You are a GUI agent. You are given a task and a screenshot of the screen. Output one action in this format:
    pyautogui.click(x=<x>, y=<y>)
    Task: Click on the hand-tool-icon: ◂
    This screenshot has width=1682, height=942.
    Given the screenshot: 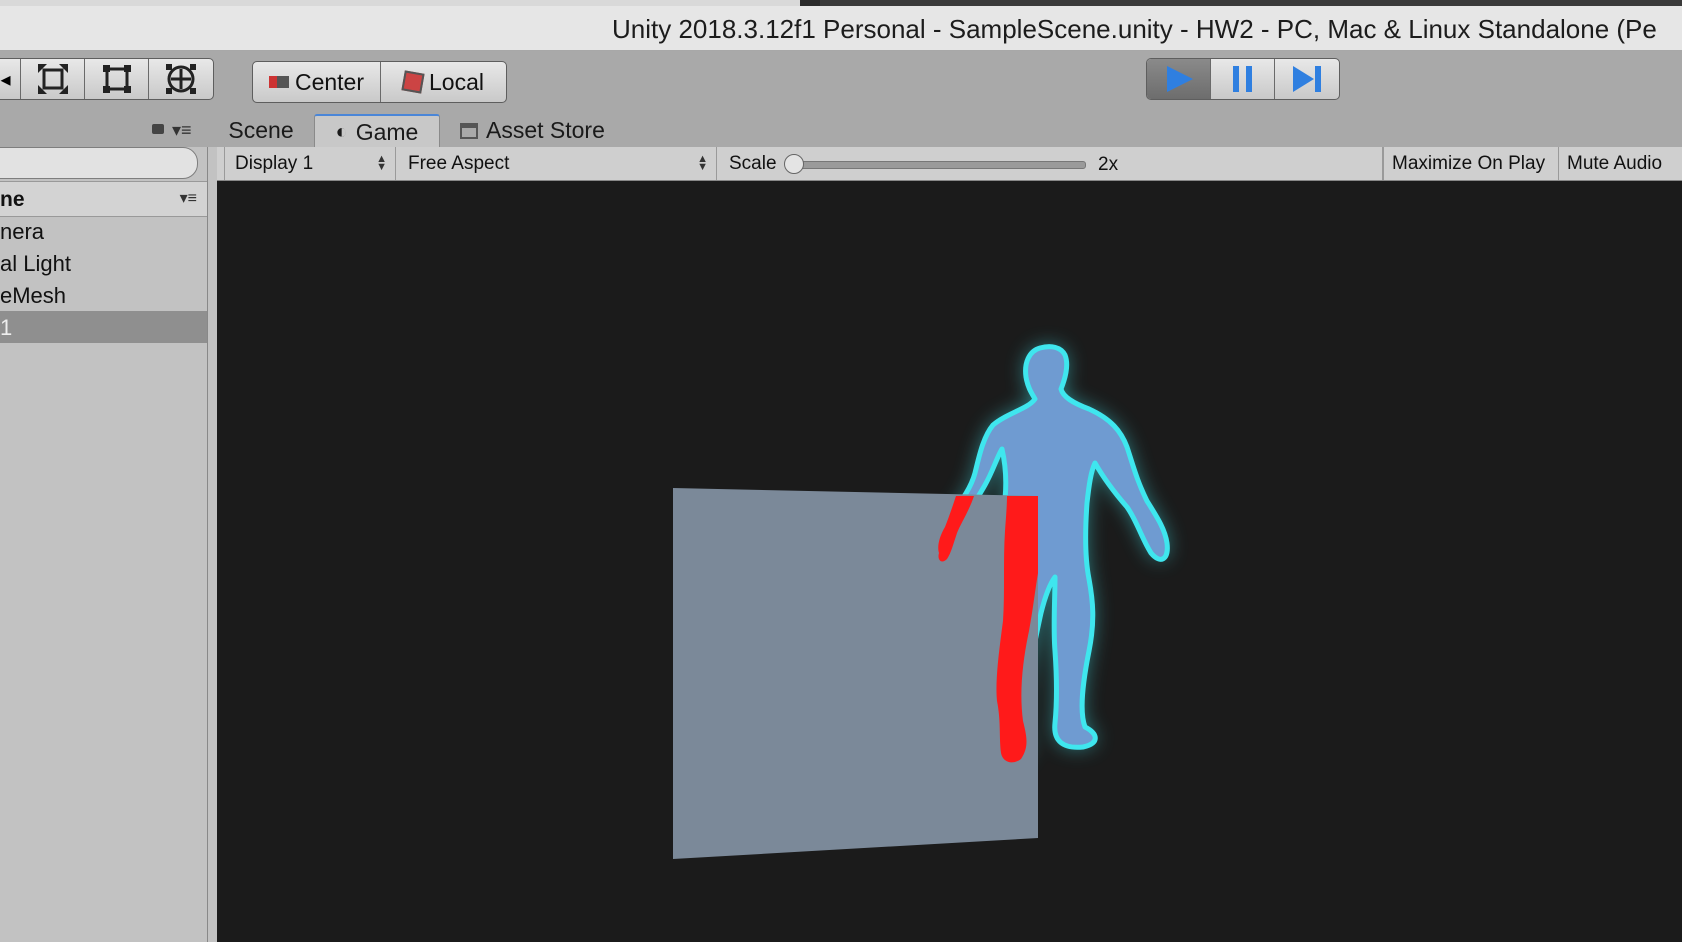 What is the action you would take?
    pyautogui.click(x=5, y=79)
    